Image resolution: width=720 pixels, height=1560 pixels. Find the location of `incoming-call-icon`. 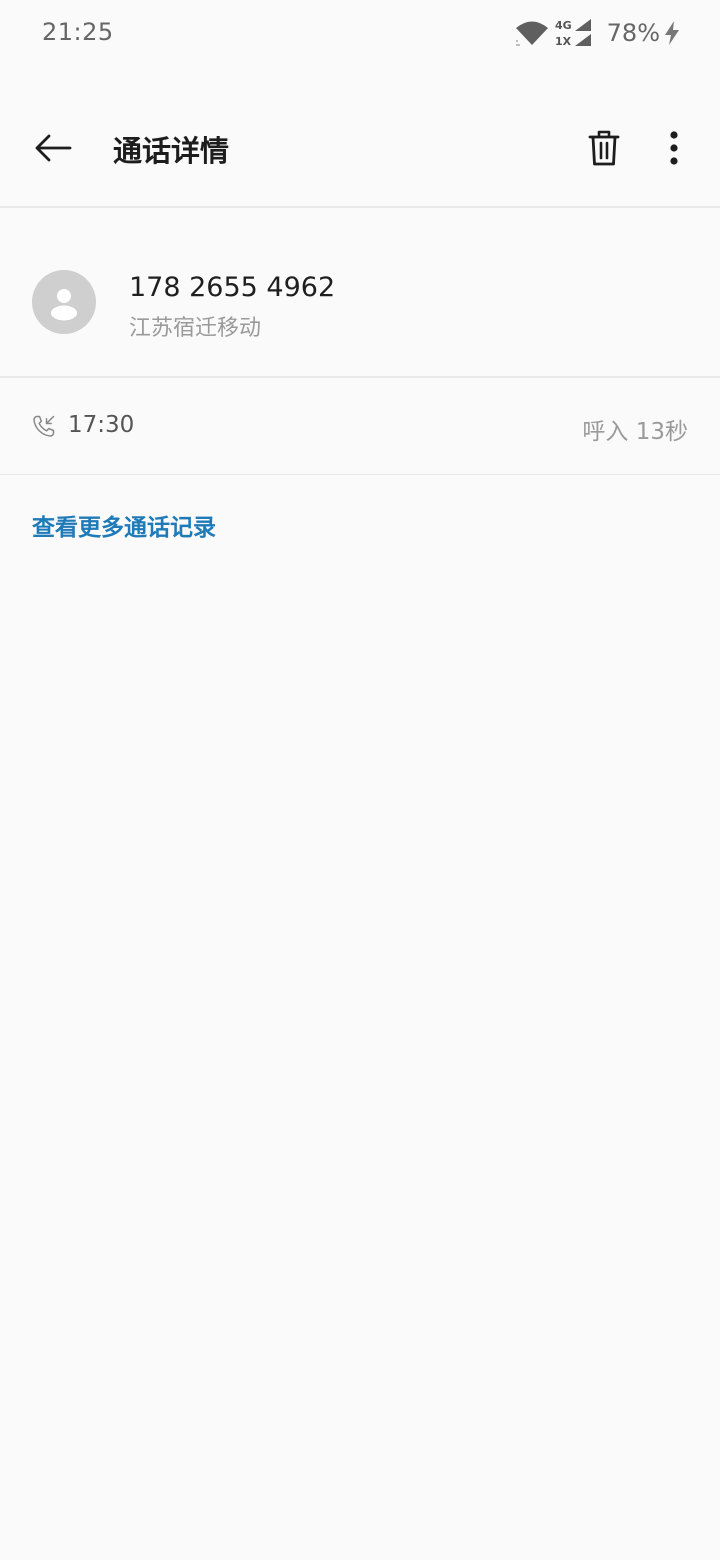

incoming-call-icon is located at coordinates (44, 426).